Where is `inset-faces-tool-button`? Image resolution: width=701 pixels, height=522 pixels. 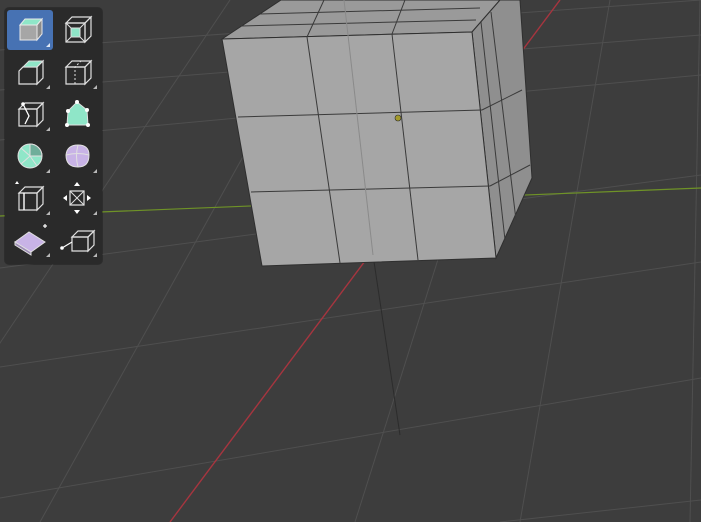
inset-faces-tool-button is located at coordinates (77, 30).